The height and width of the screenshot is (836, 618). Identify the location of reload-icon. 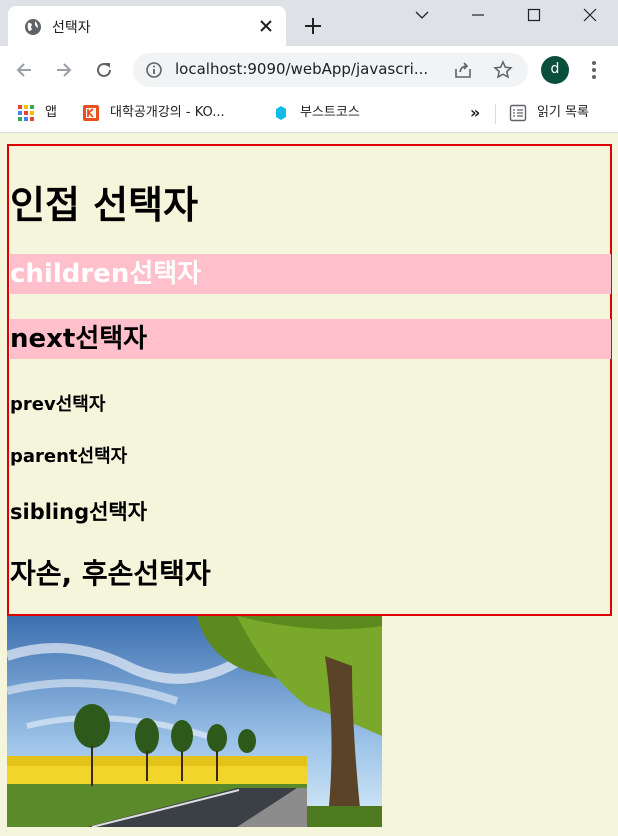
(104, 70).